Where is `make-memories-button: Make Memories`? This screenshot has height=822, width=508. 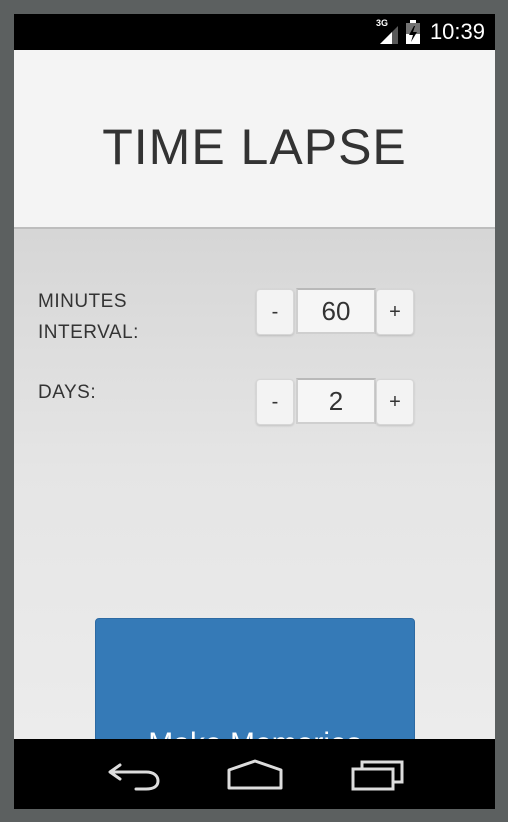 make-memories-button: Make Memories is located at coordinates (255, 678).